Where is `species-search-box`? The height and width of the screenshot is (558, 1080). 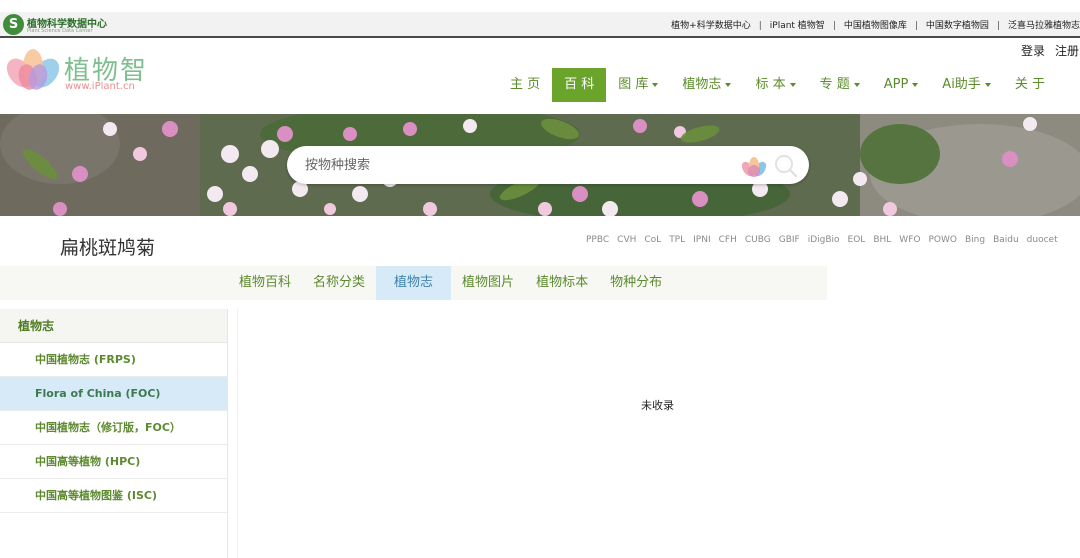 species-search-box is located at coordinates (548, 165).